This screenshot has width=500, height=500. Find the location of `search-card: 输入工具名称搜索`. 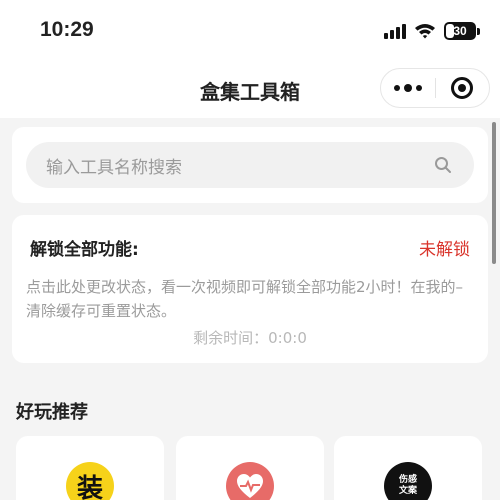

search-card: 输入工具名称搜索 is located at coordinates (250, 165).